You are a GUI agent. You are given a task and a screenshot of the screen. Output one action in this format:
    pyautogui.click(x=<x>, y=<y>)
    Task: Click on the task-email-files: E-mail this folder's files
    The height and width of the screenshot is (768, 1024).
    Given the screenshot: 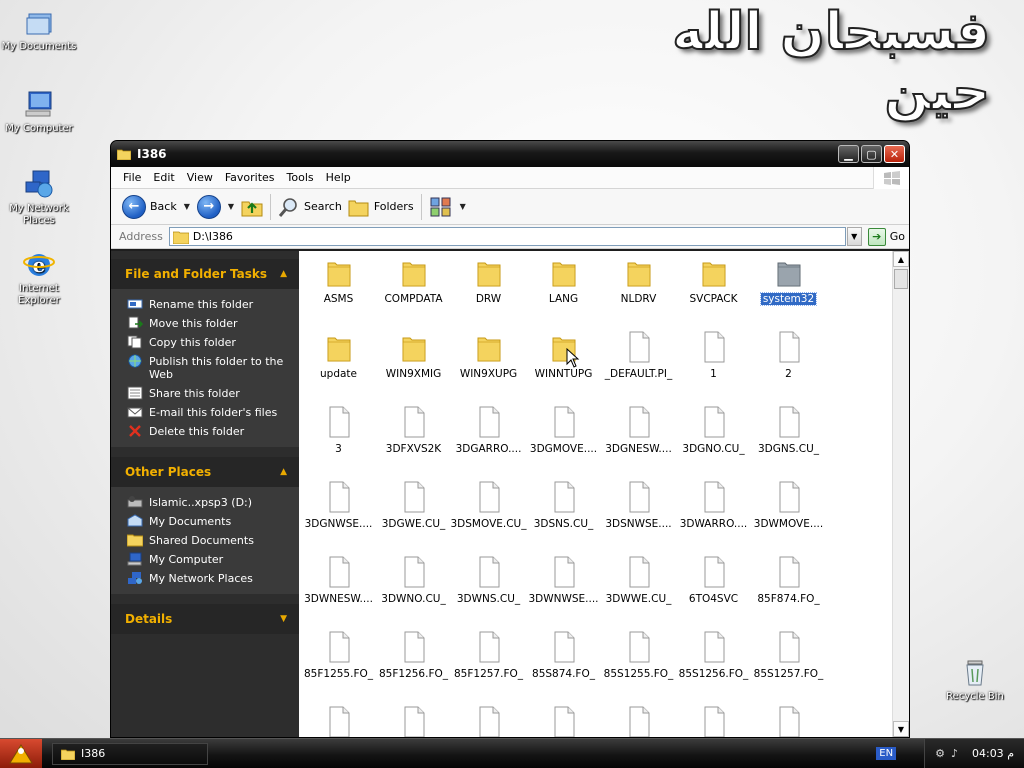 What is the action you would take?
    pyautogui.click(x=213, y=412)
    